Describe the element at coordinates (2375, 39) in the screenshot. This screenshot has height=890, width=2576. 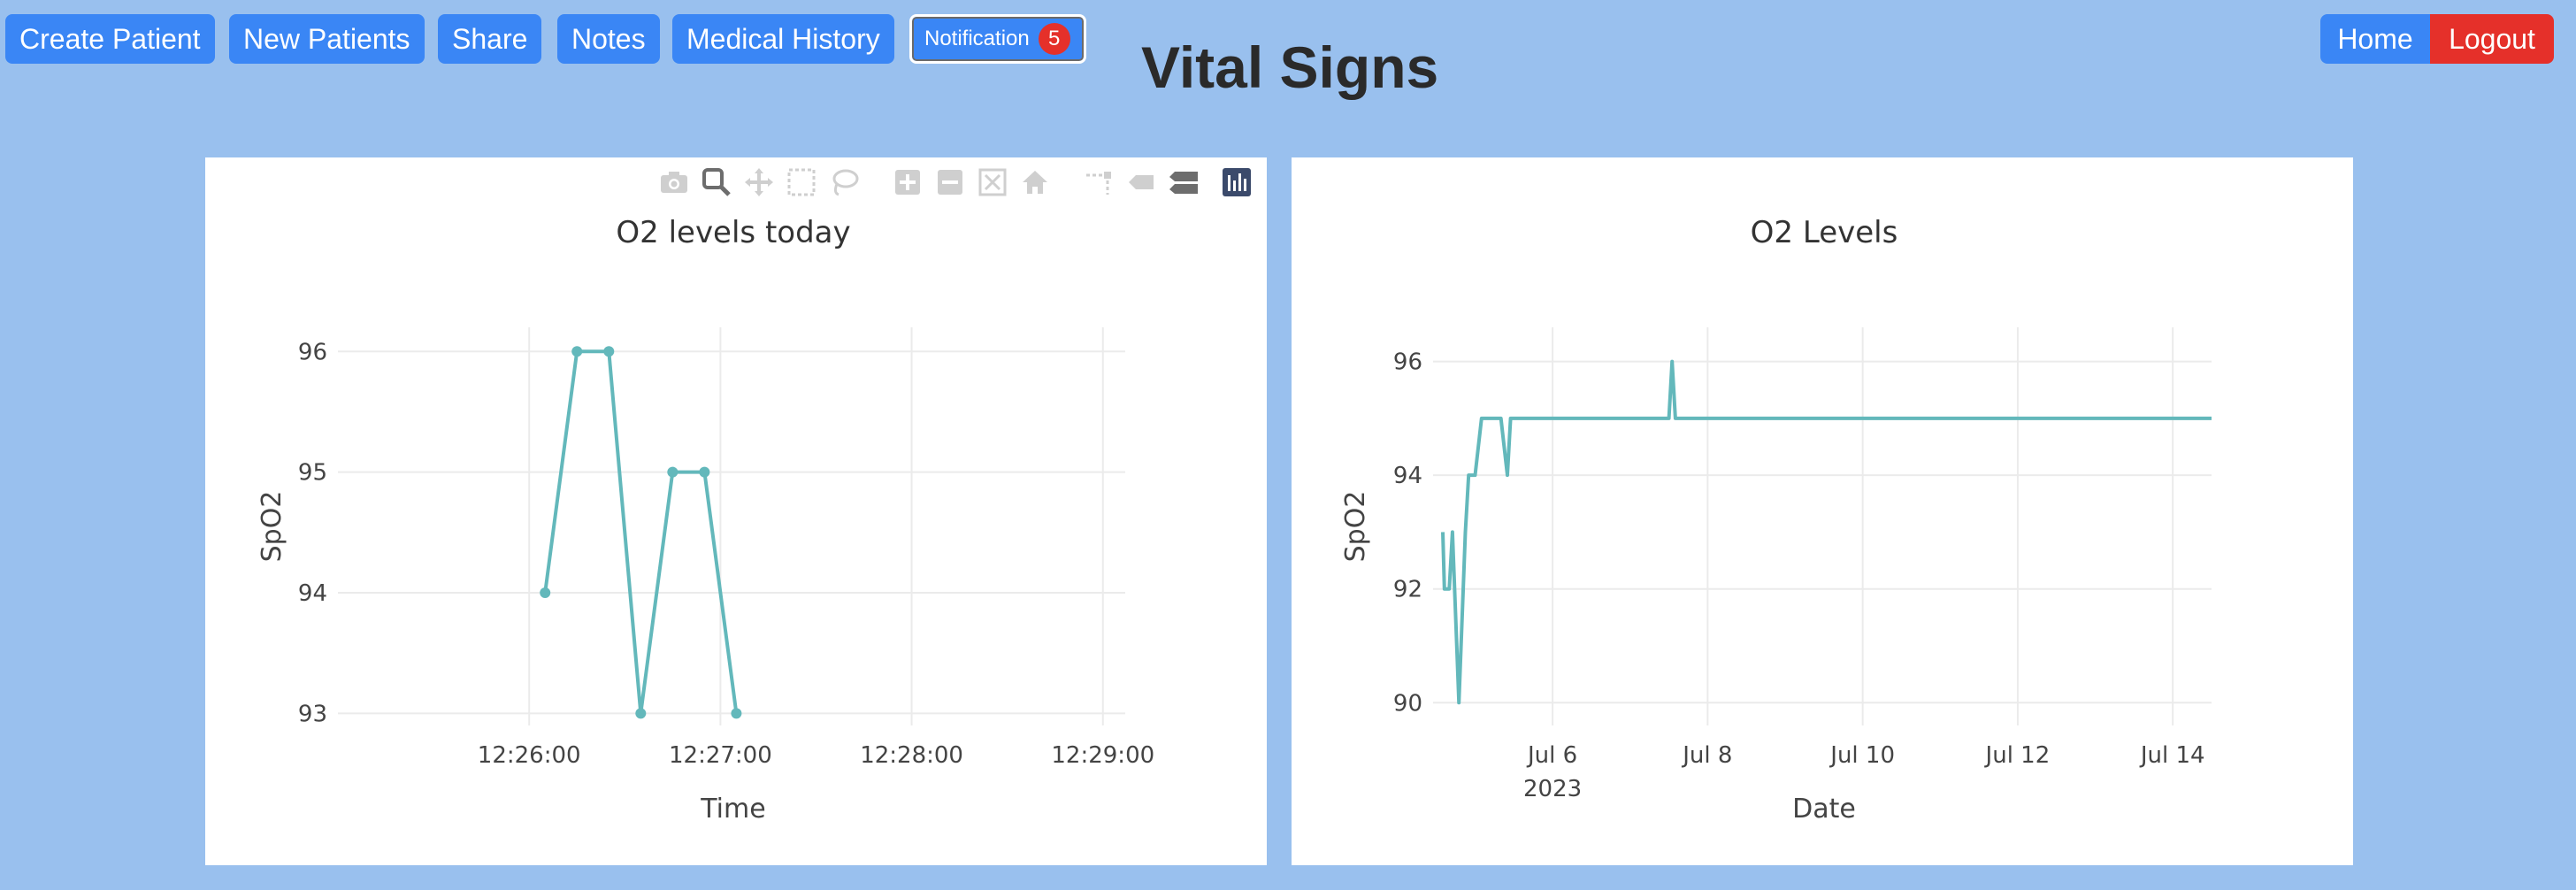
I see `home-button: Home` at that location.